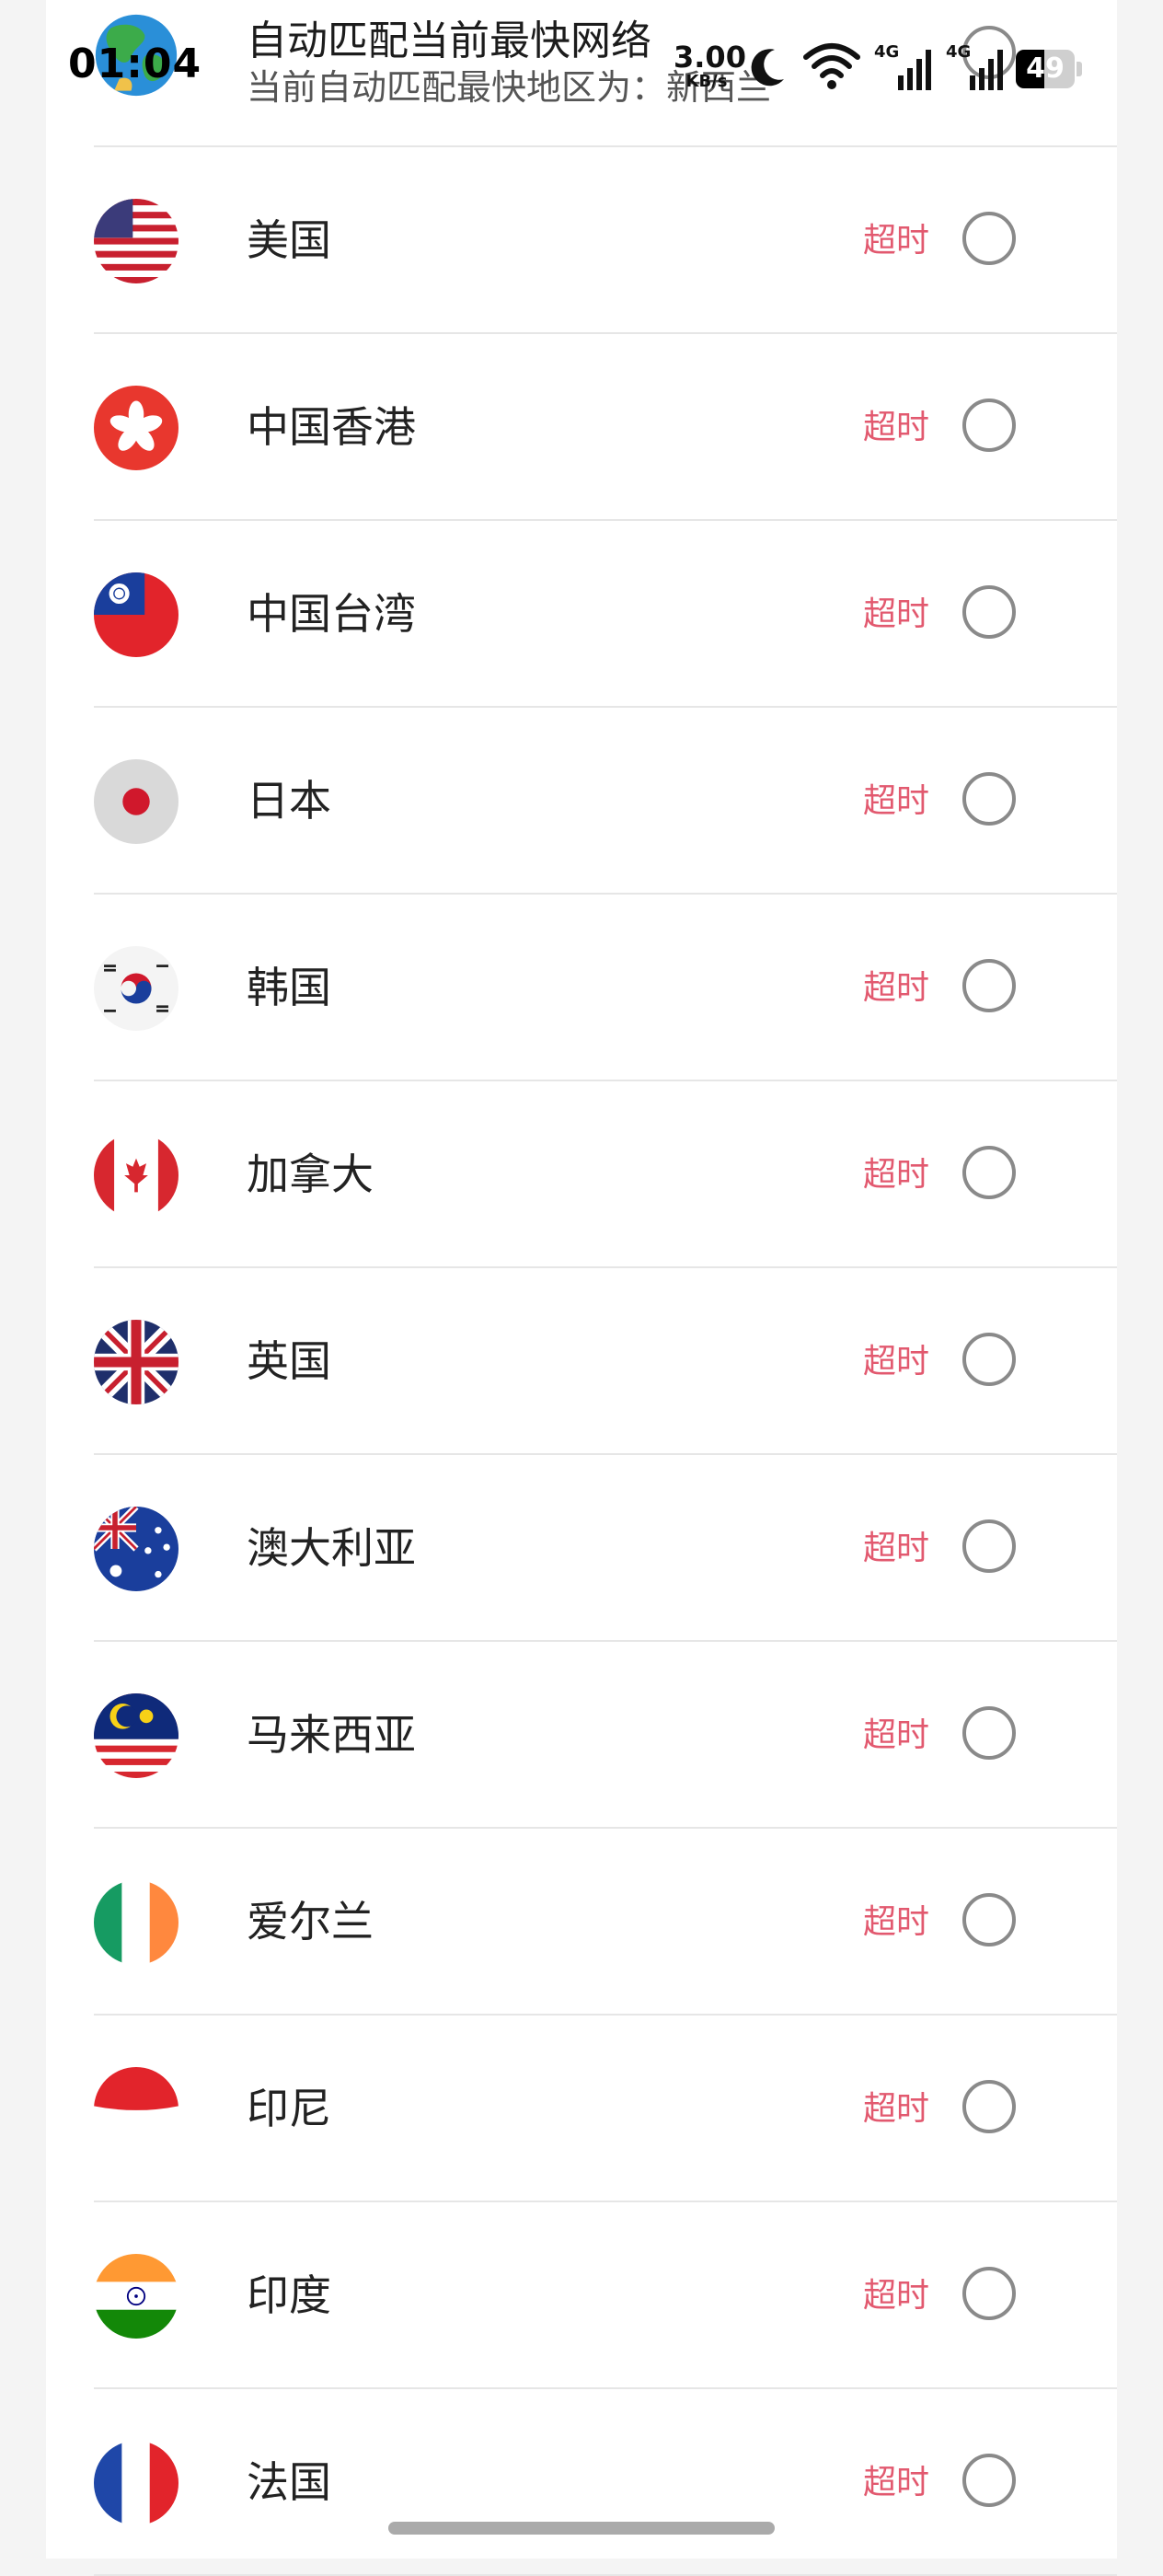  Describe the element at coordinates (581, 1175) in the screenshot. I see `region-row: 加拿大 超时` at that location.